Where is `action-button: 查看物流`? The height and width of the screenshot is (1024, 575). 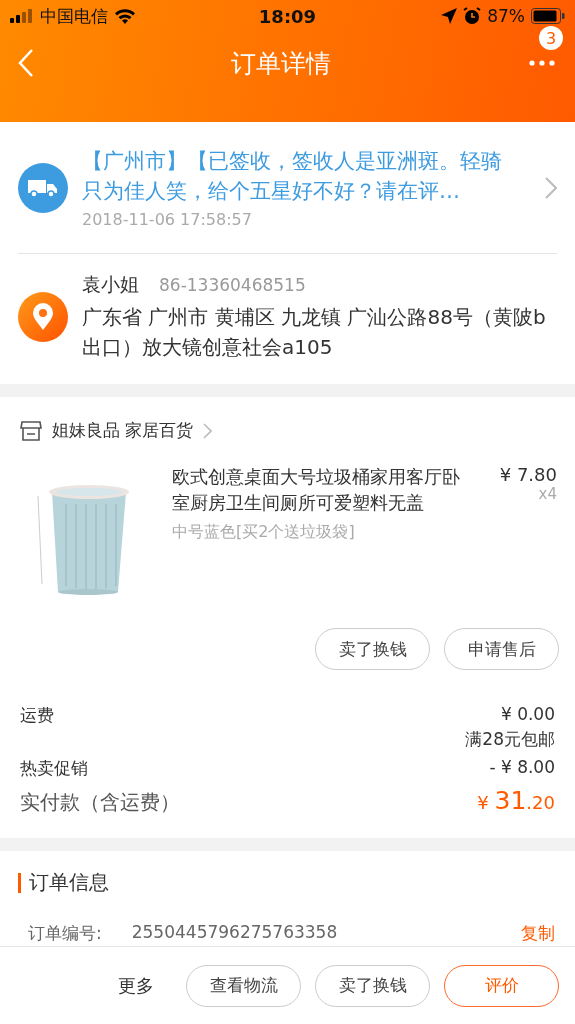
action-button: 查看物流 is located at coordinates (243, 985).